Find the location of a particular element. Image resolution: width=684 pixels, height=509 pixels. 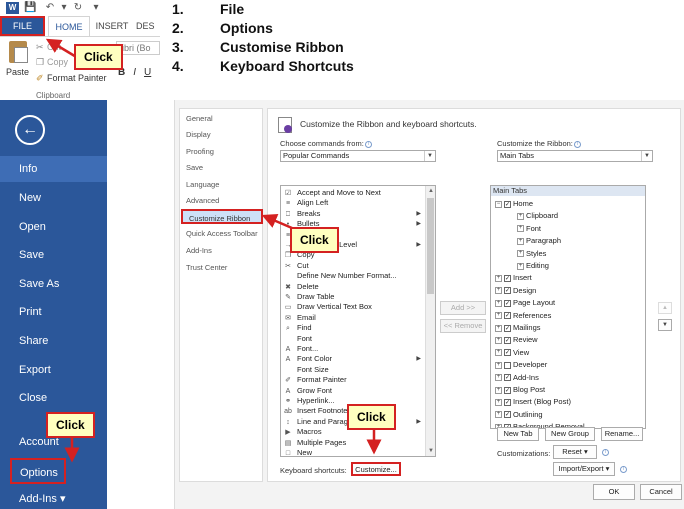

click-callout-file: Click is located at coordinates (98, 57).